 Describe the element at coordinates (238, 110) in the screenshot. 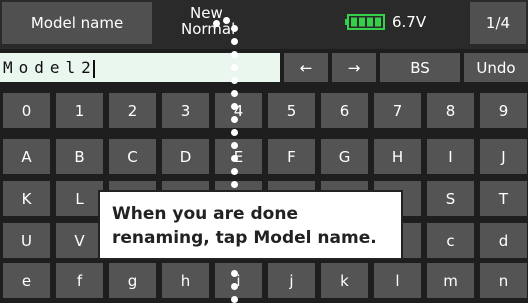

I see `key-4: 4` at that location.